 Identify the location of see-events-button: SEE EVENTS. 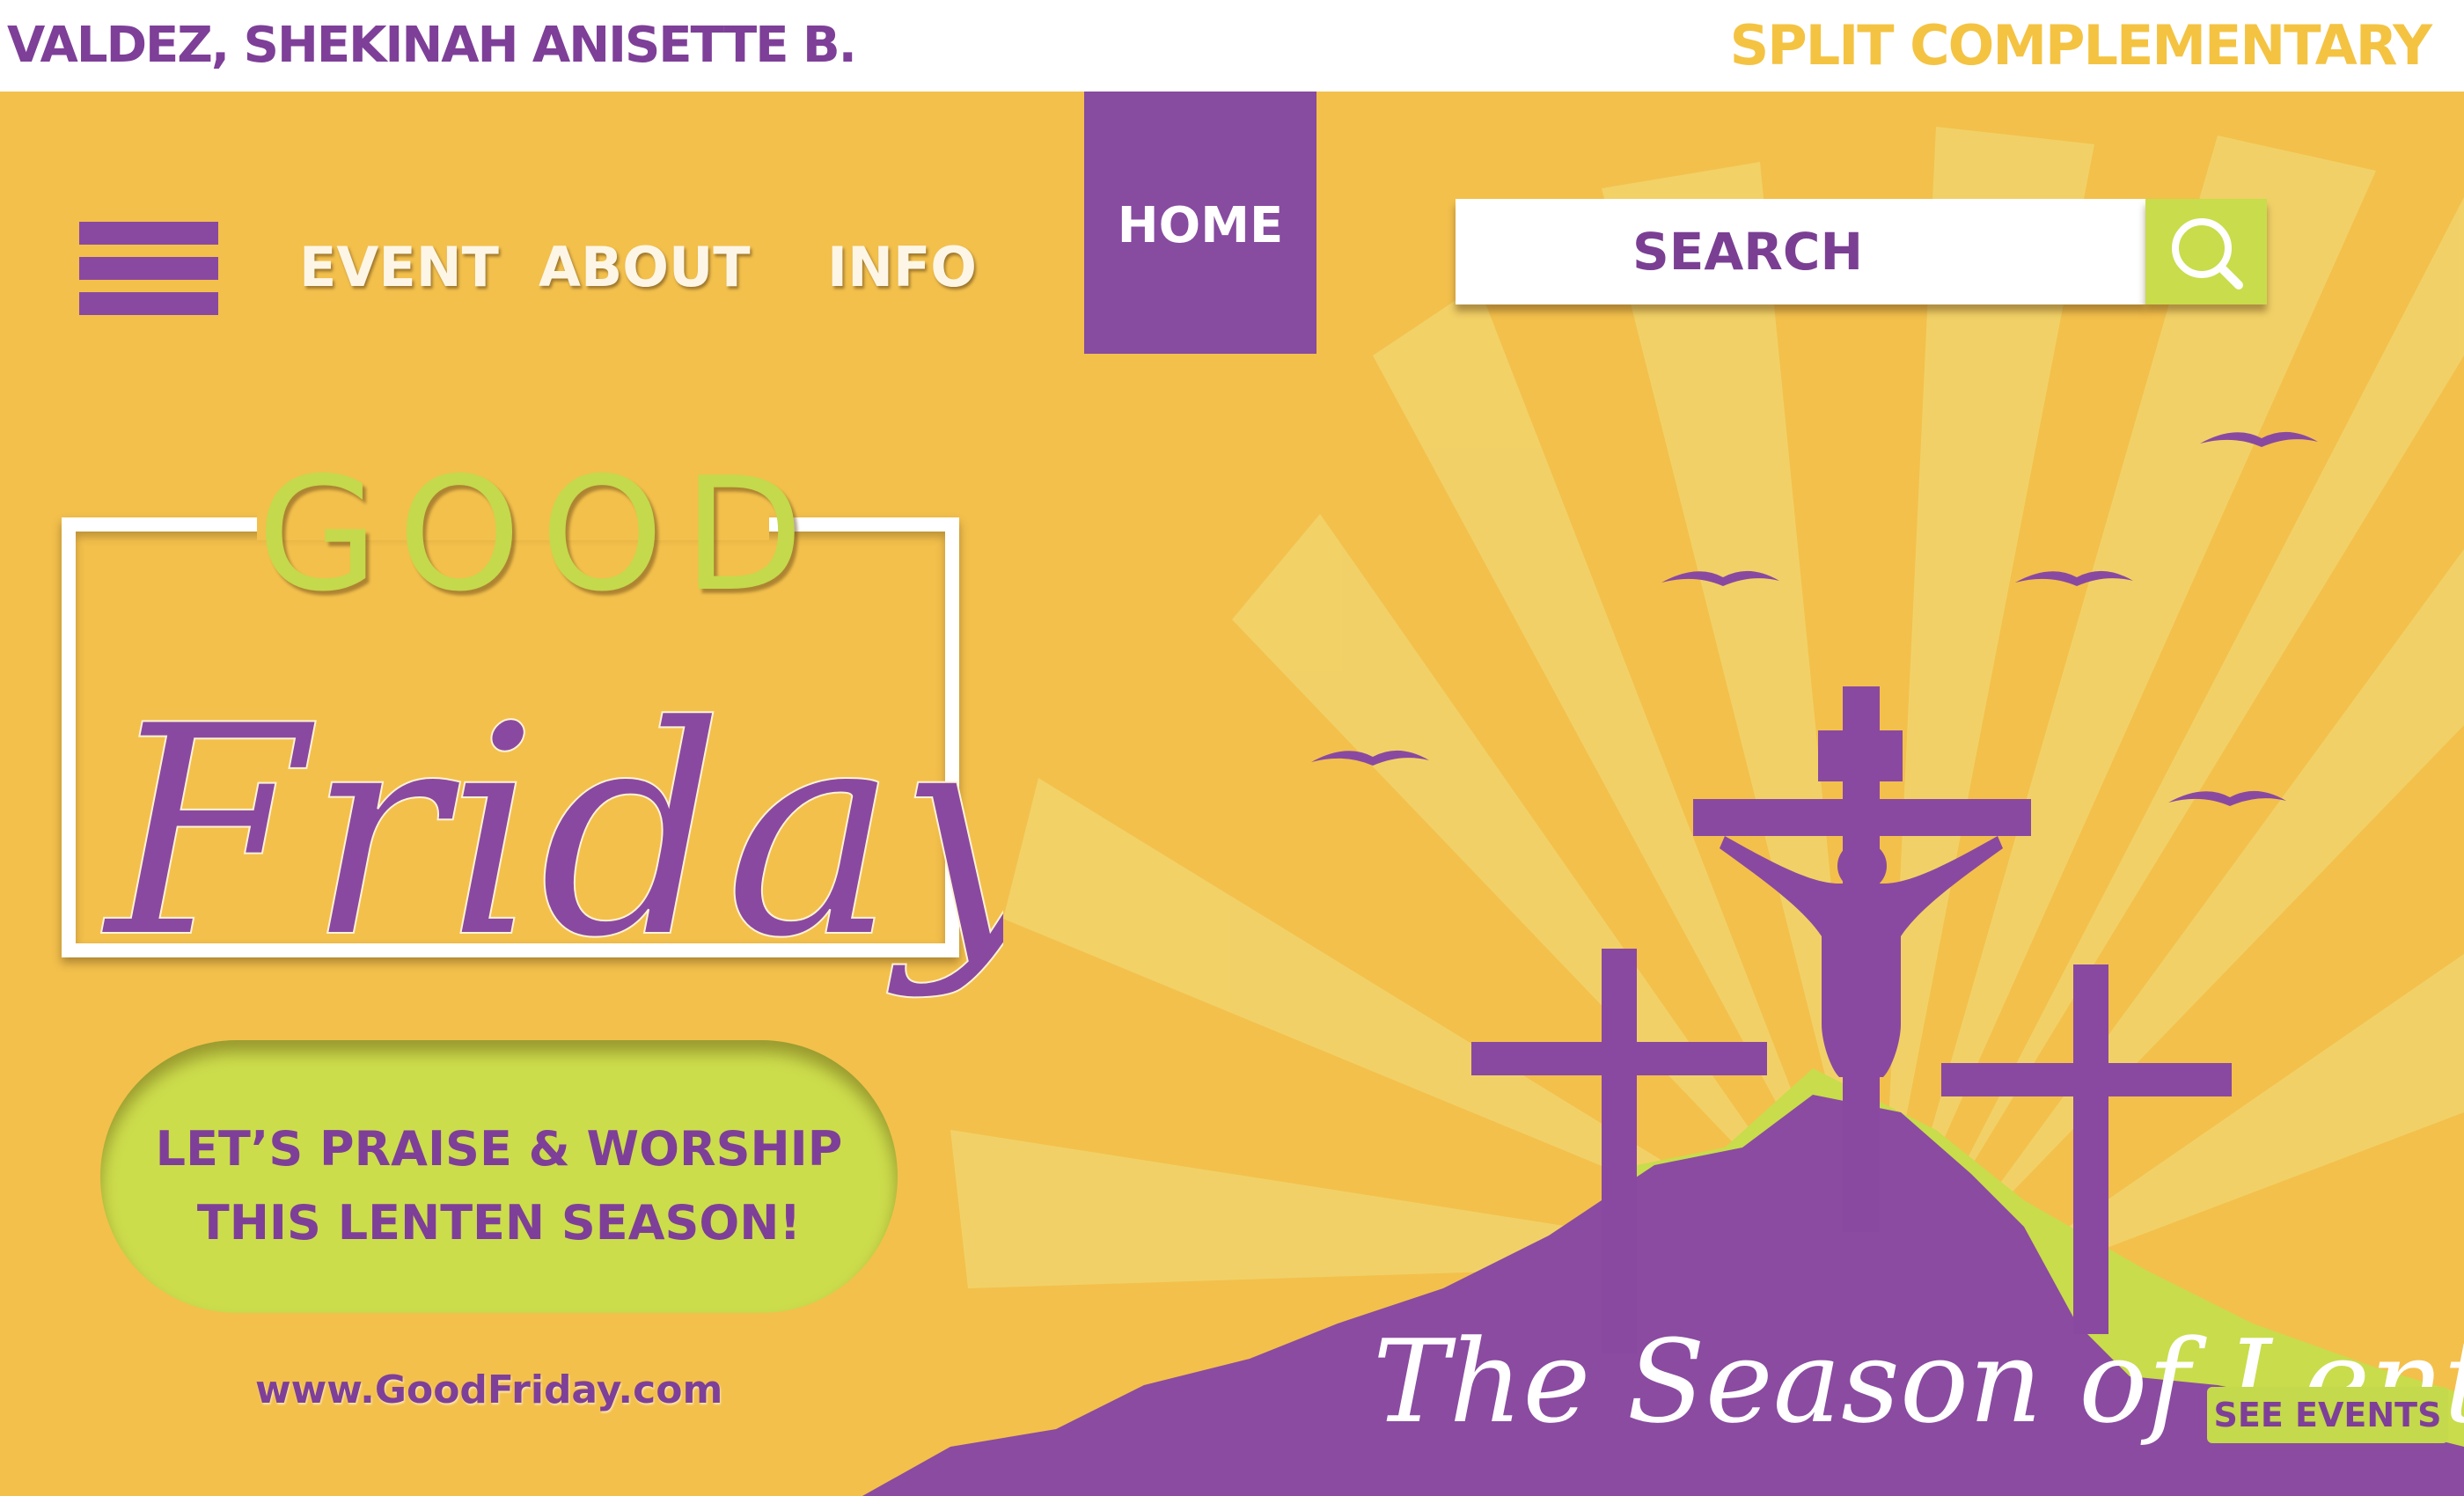
(2328, 1415).